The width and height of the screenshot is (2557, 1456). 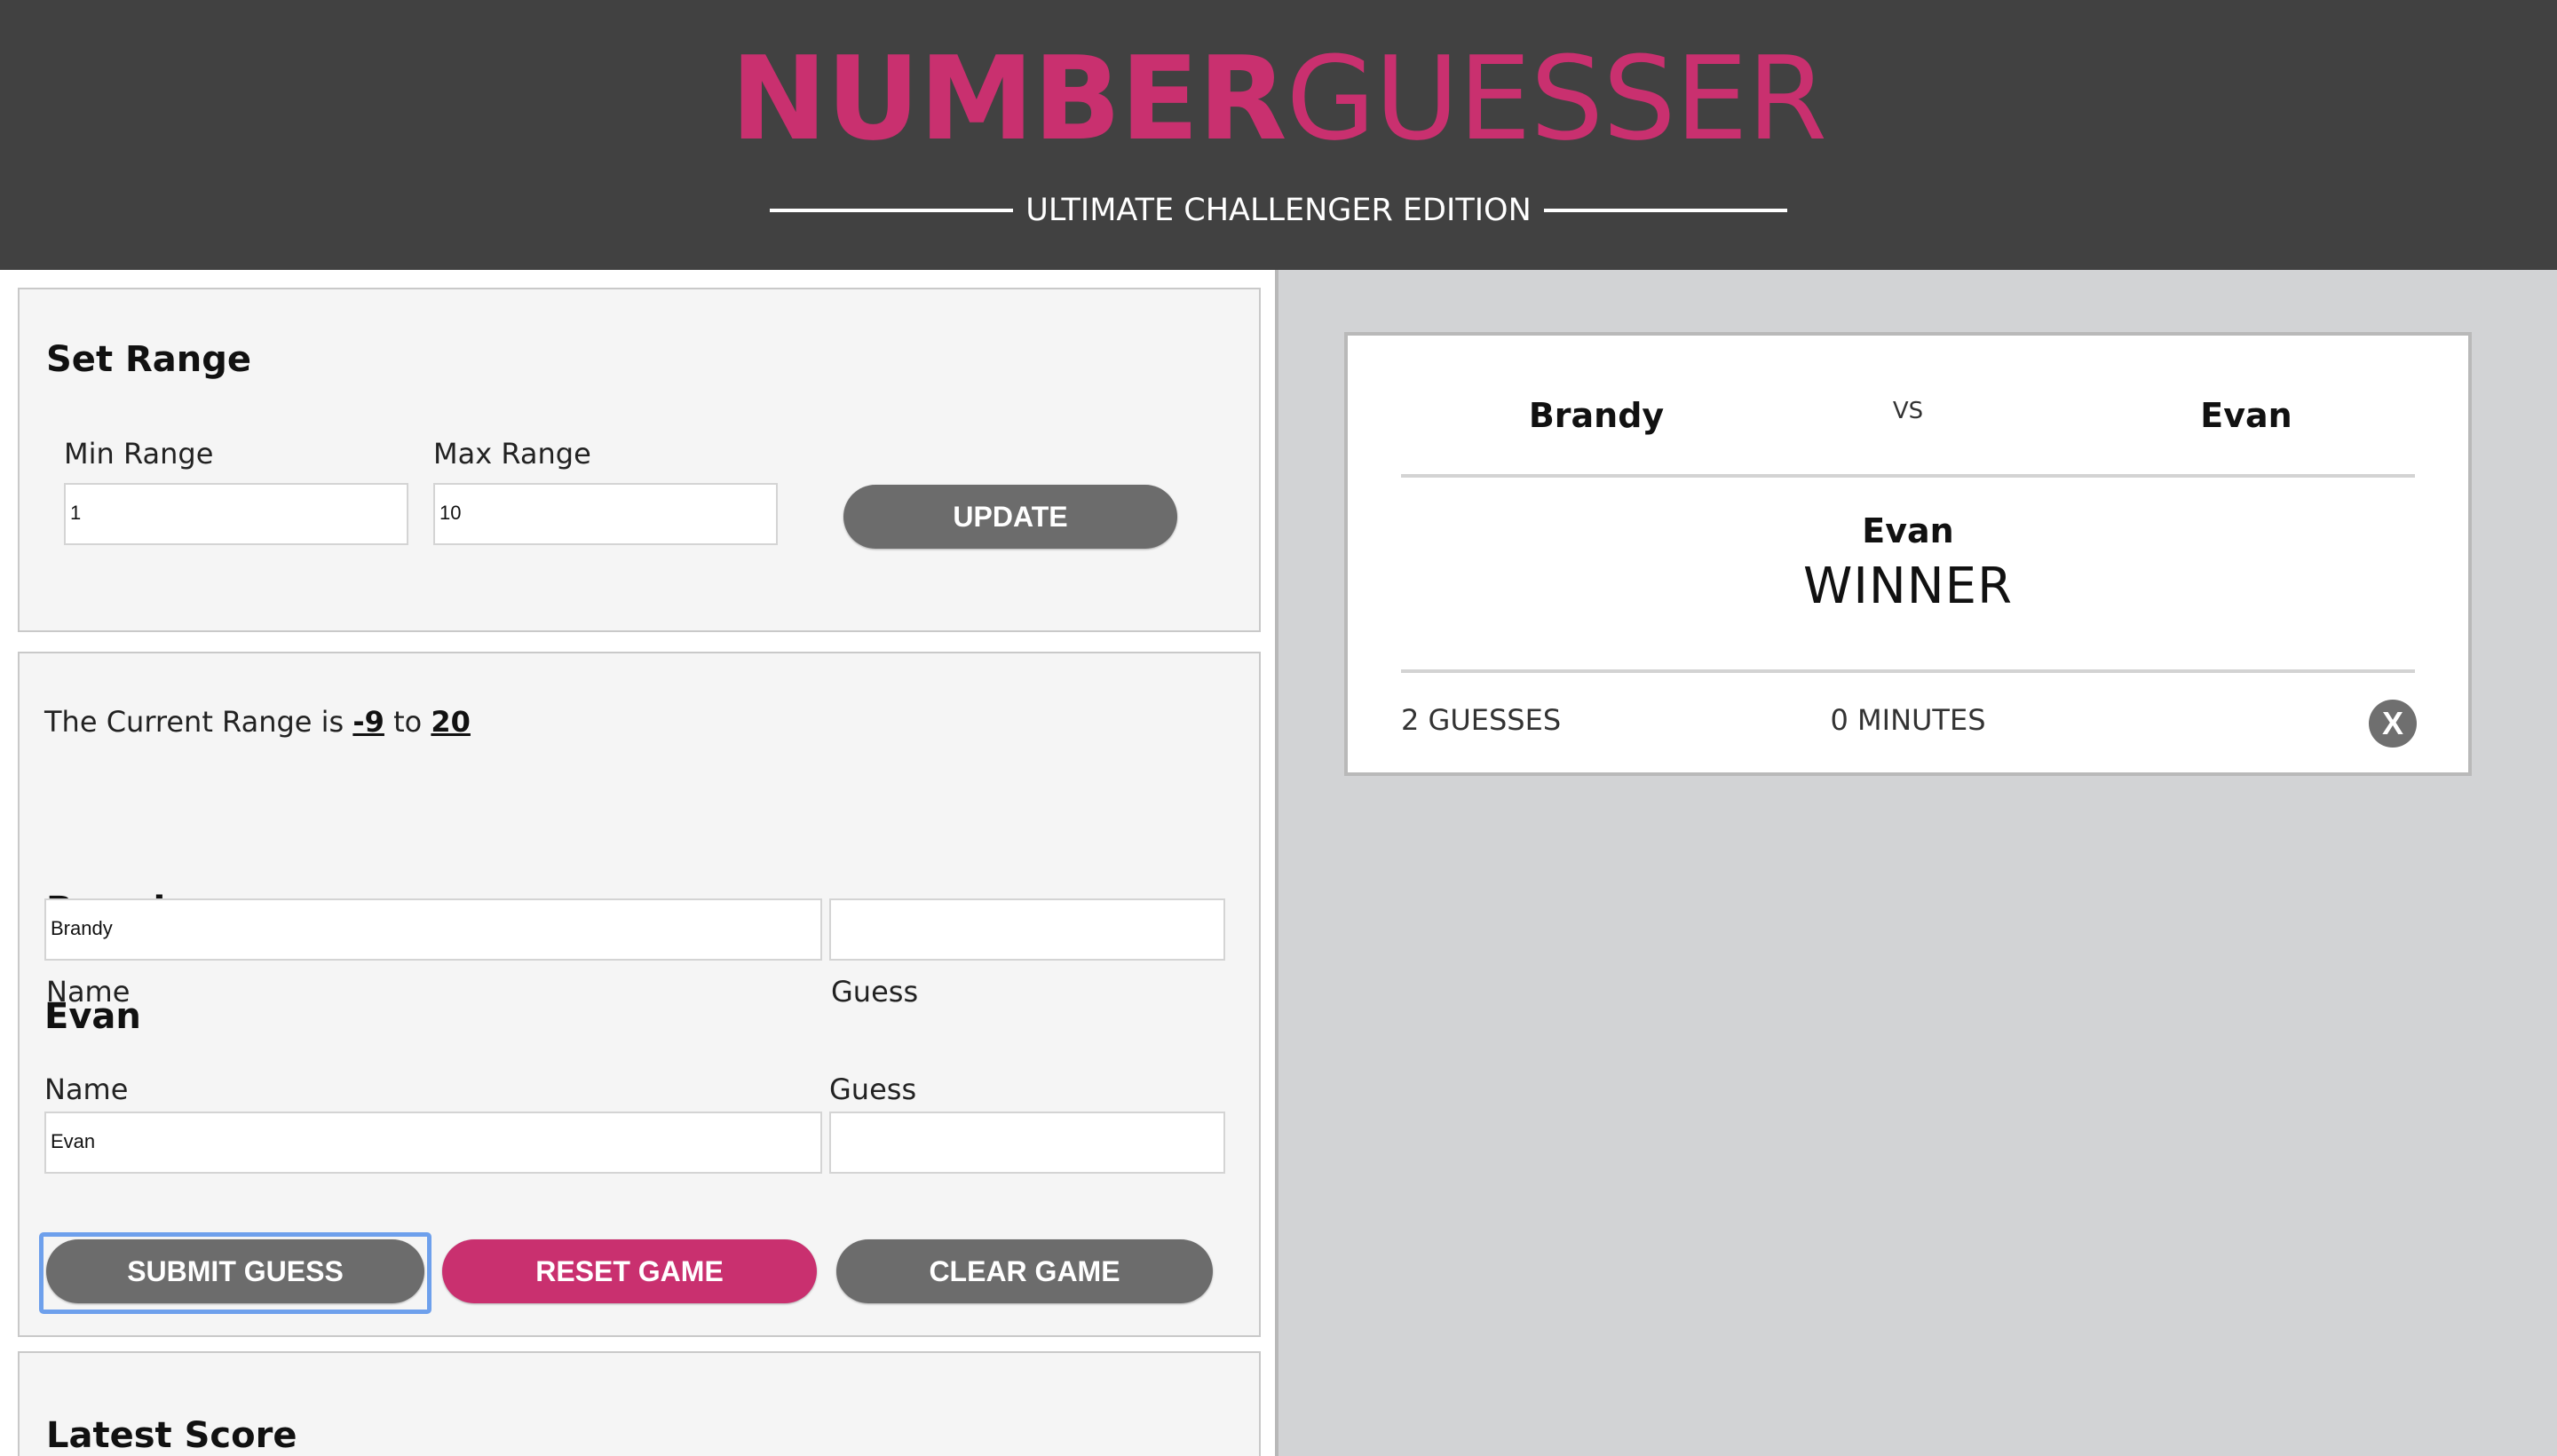 I want to click on result-divider-top, so click(x=1908, y=476).